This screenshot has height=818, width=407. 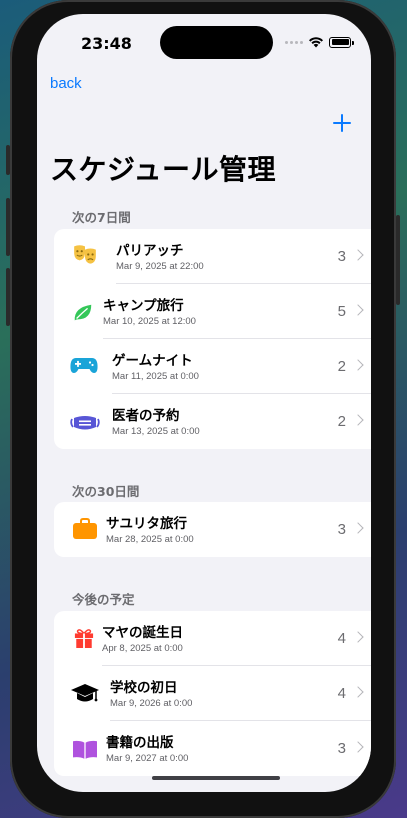 What do you see at coordinates (316, 42) in the screenshot?
I see `wifi-icon` at bounding box center [316, 42].